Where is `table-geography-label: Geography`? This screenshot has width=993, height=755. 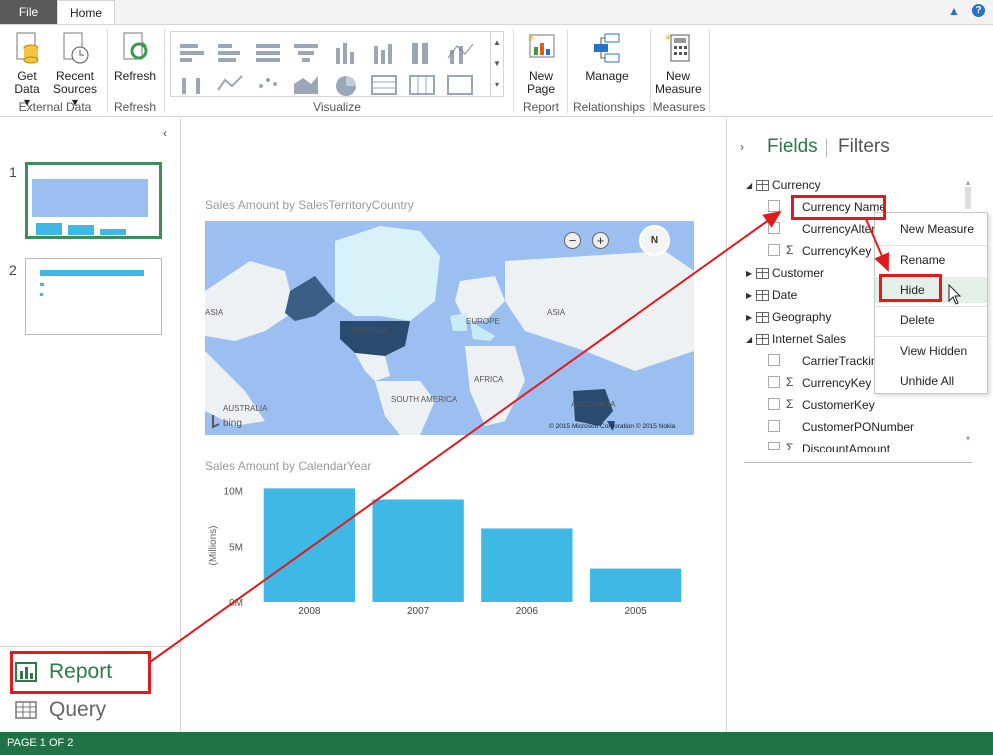 table-geography-label: Geography is located at coordinates (802, 317).